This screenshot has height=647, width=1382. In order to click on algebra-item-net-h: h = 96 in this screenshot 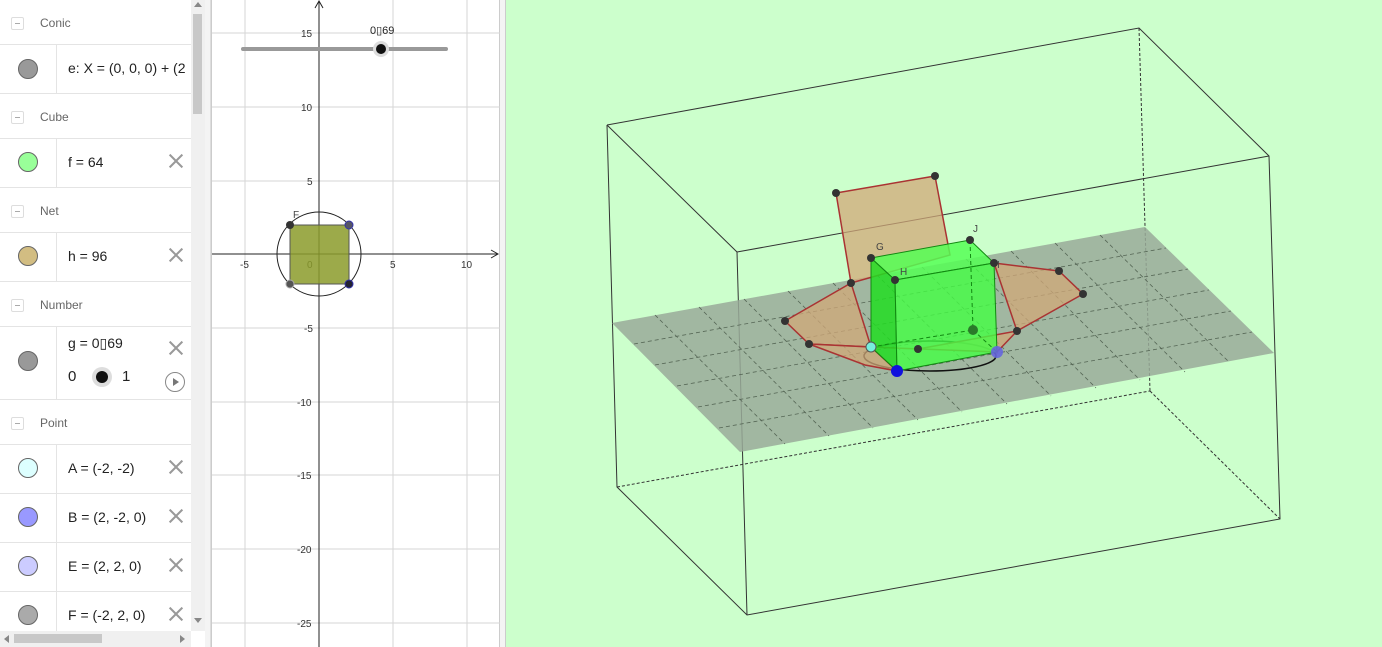, I will do `click(95, 257)`.